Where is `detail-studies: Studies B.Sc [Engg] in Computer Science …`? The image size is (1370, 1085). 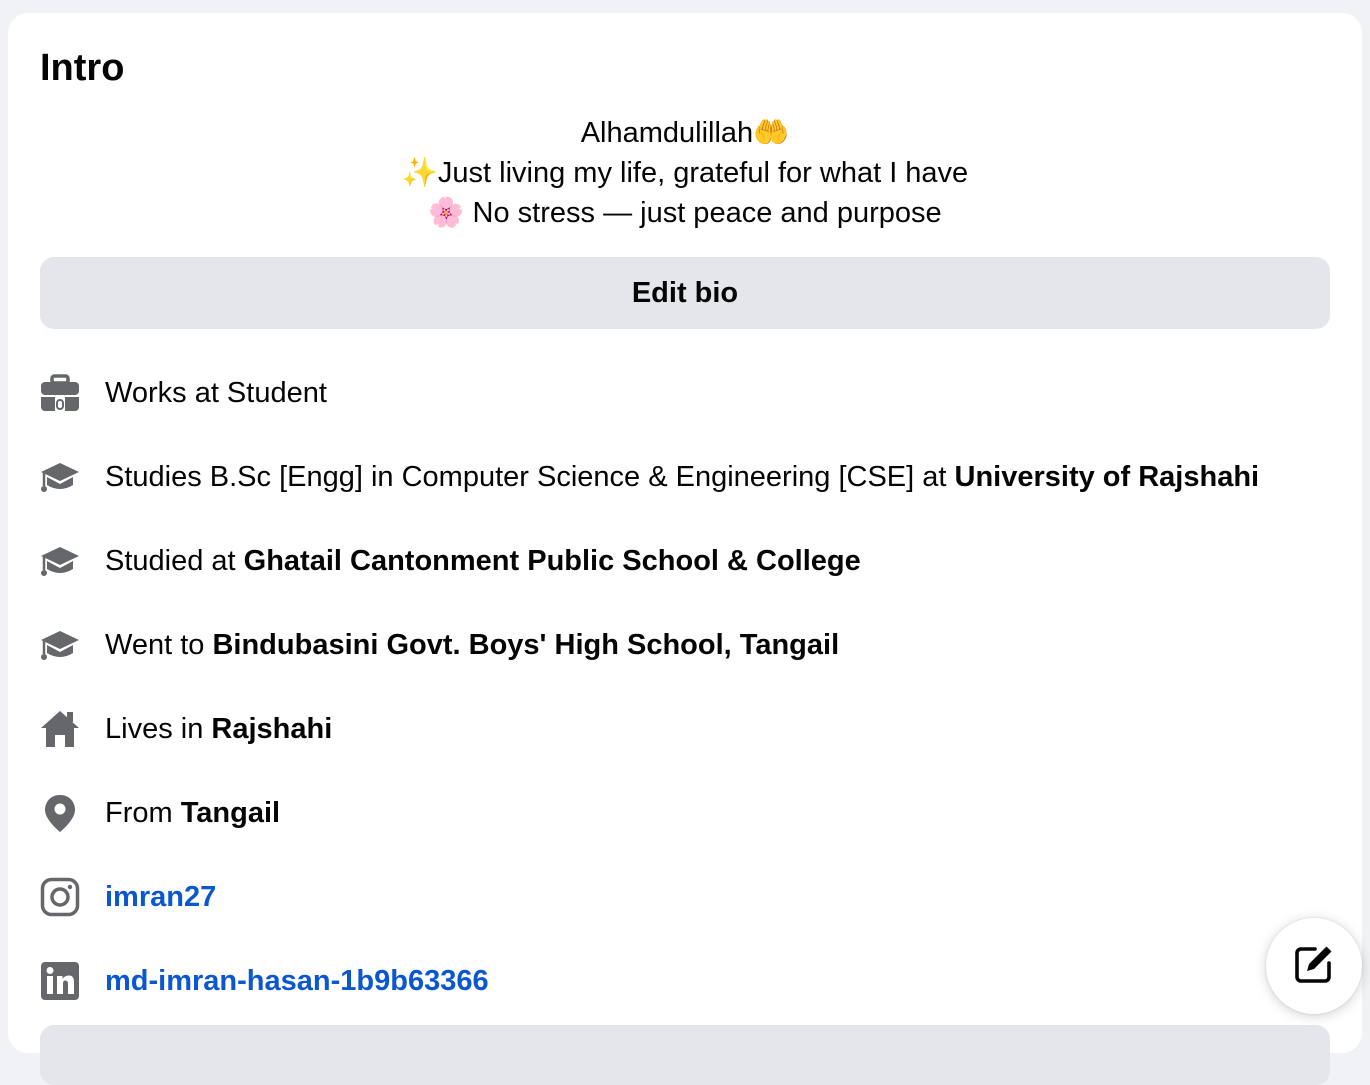 detail-studies: Studies B.Sc [Engg] in Computer Science … is located at coordinates (690, 477).